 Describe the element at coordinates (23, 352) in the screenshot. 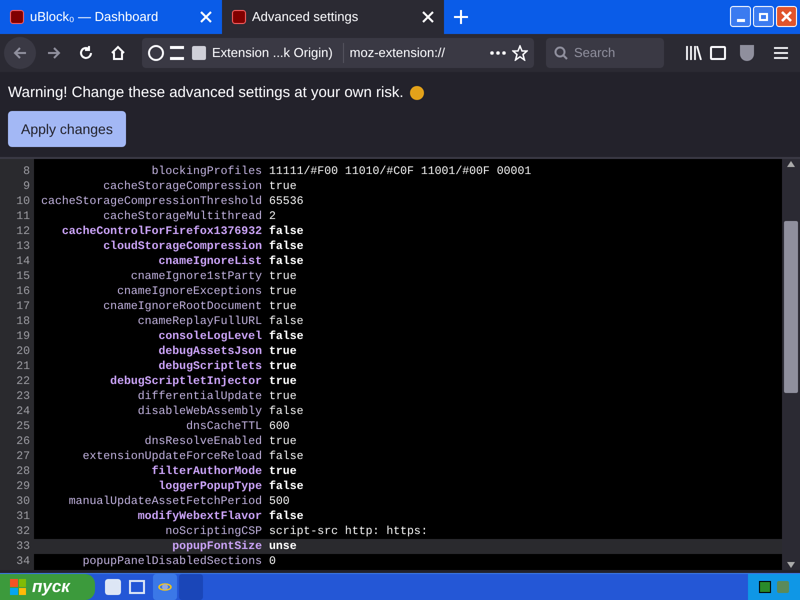

I see `line-number: 20` at that location.